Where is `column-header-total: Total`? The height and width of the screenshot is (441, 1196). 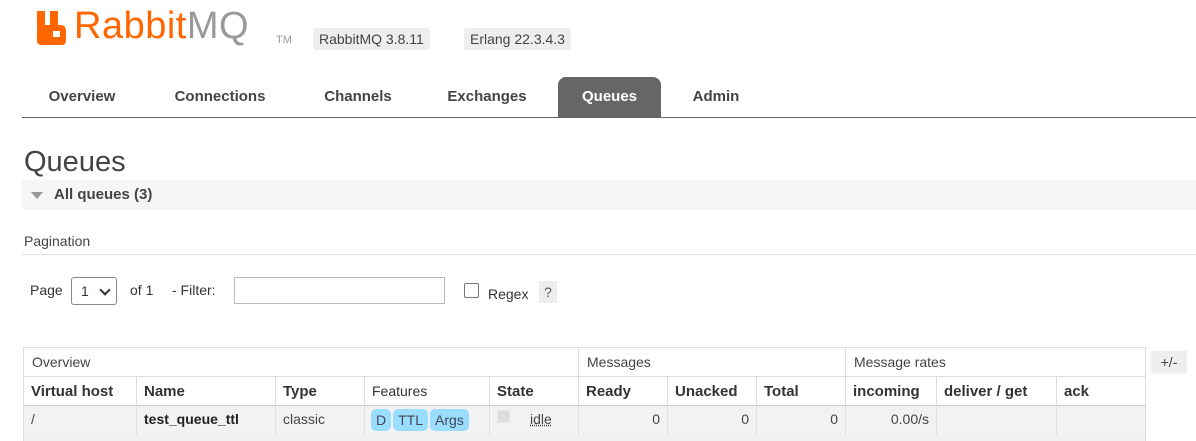
column-header-total: Total is located at coordinates (801, 391).